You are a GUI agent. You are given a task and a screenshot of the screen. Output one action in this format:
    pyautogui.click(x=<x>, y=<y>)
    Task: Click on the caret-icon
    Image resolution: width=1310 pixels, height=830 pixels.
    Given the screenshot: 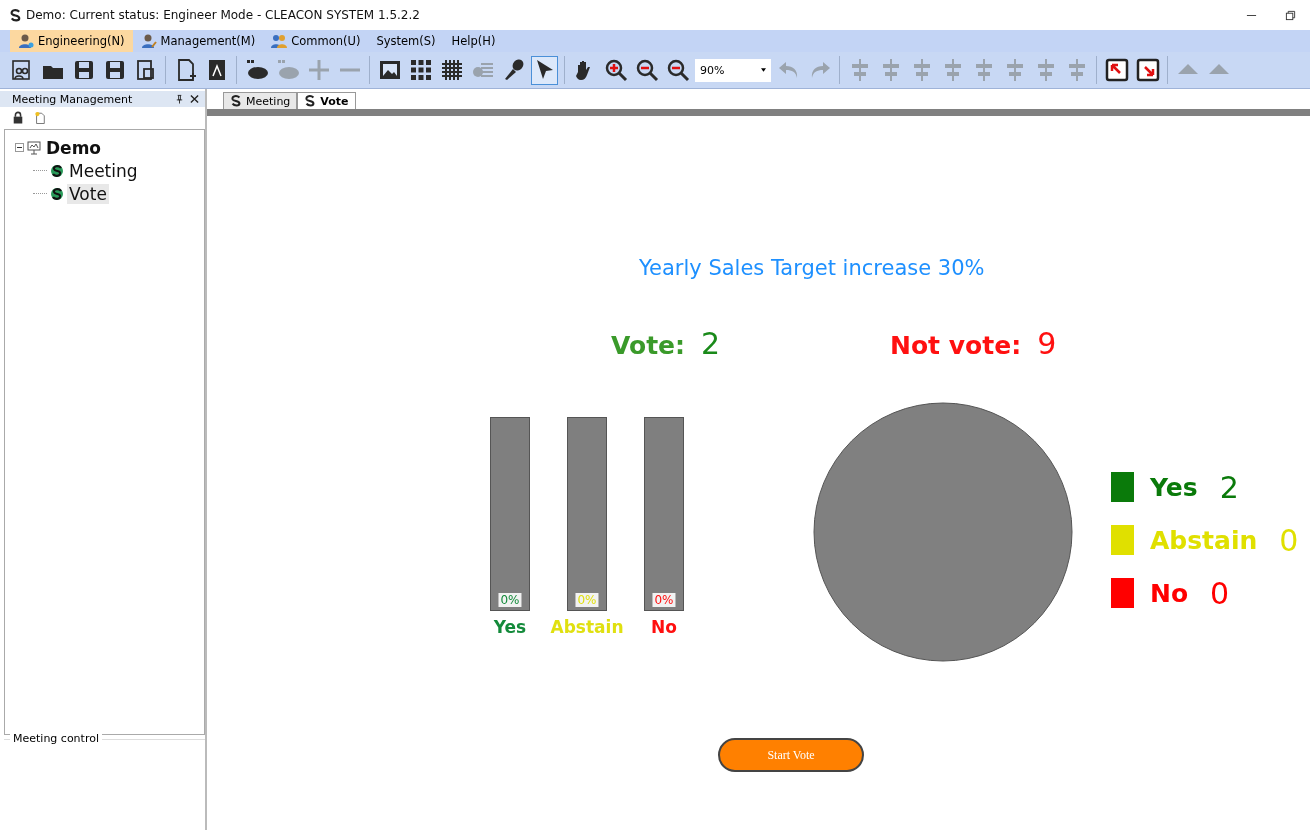 What is the action you would take?
    pyautogui.click(x=763, y=70)
    